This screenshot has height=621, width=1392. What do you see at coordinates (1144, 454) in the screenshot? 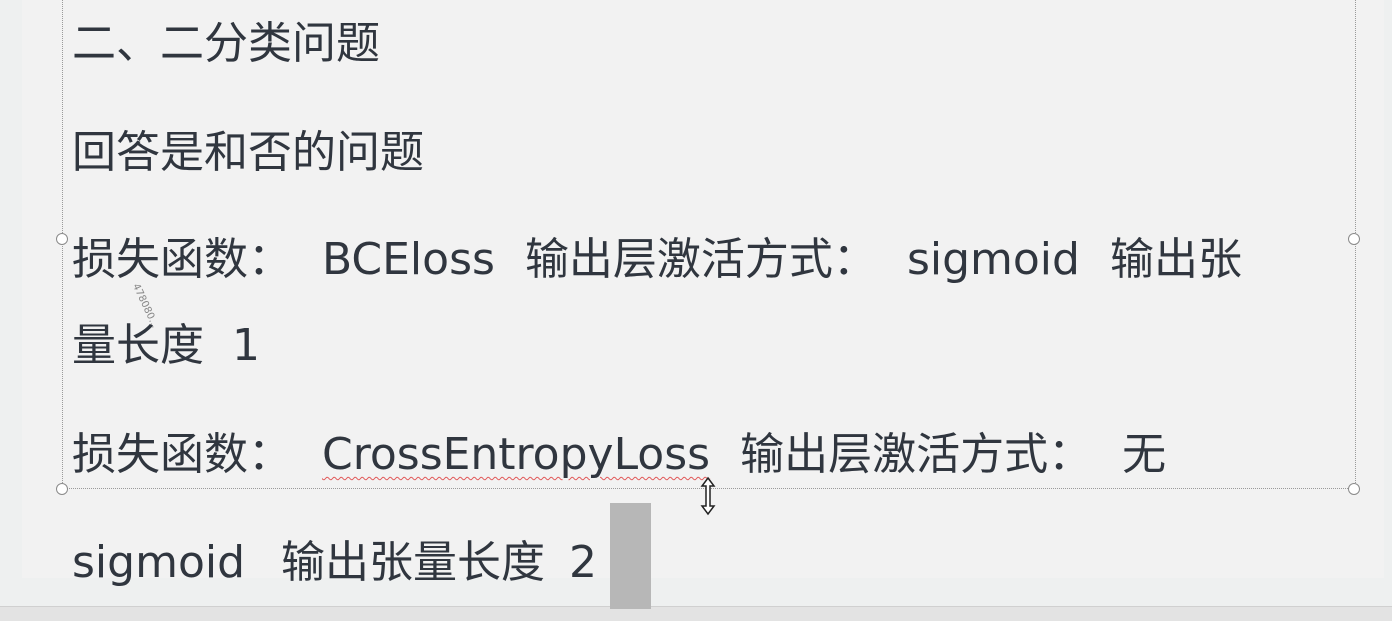
I see `activation-value-2: 无` at bounding box center [1144, 454].